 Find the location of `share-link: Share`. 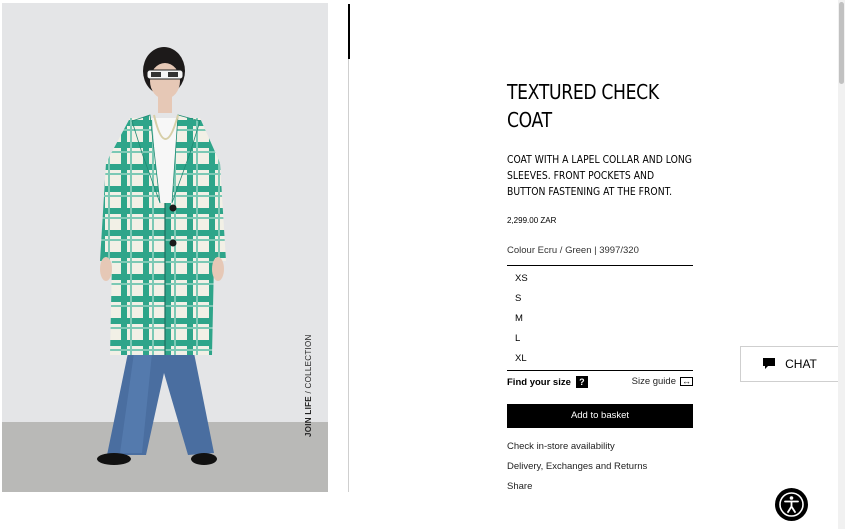

share-link: Share is located at coordinates (519, 486).